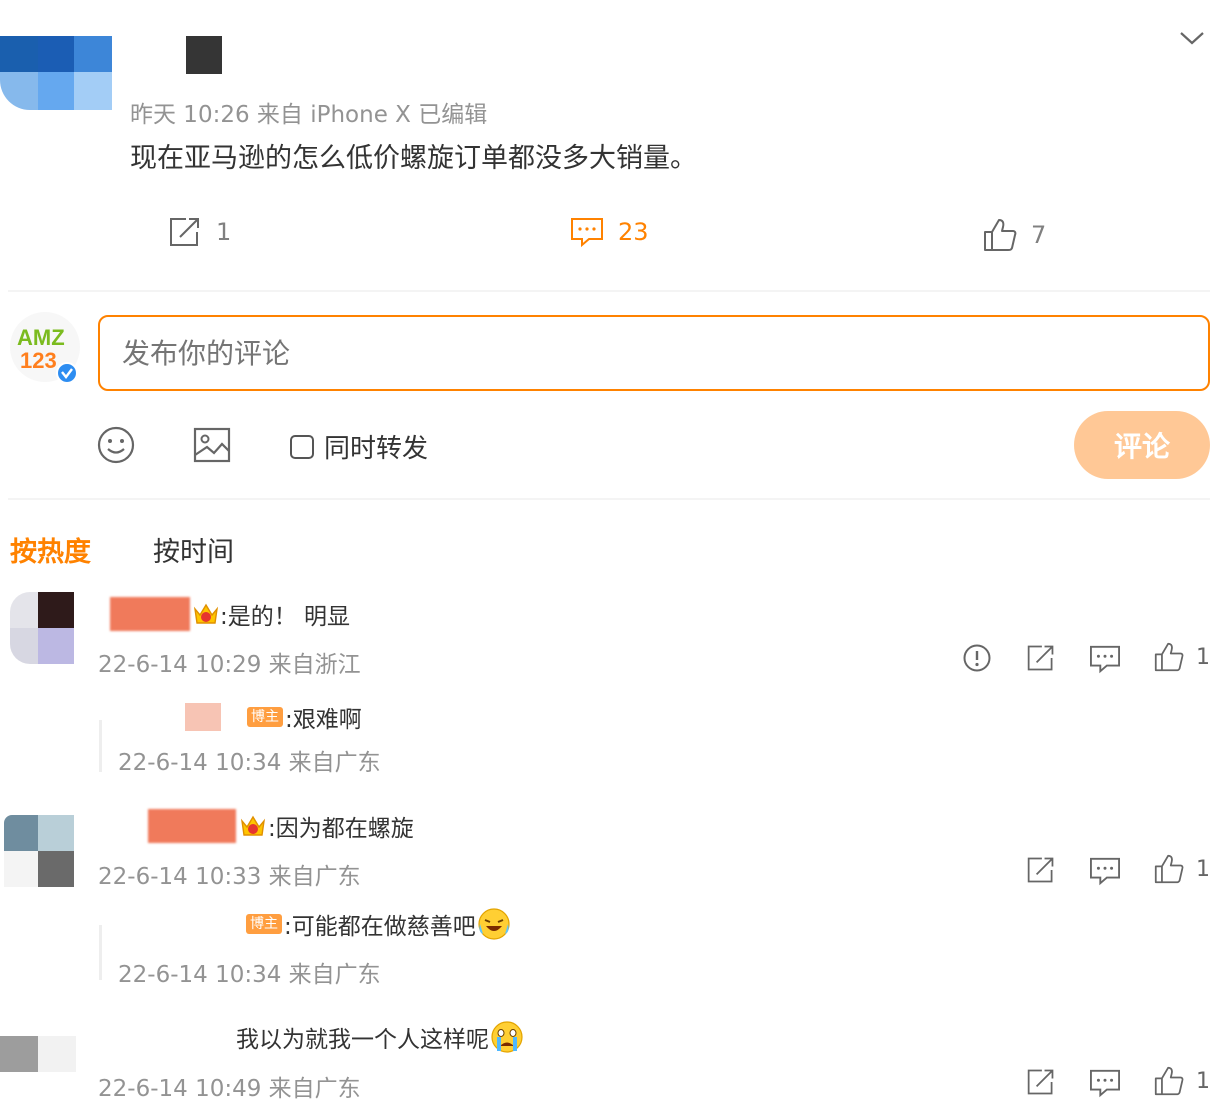 Image resolution: width=1222 pixels, height=1116 pixels. I want to click on reply-text: :可能都在做慈善吧, so click(380, 927).